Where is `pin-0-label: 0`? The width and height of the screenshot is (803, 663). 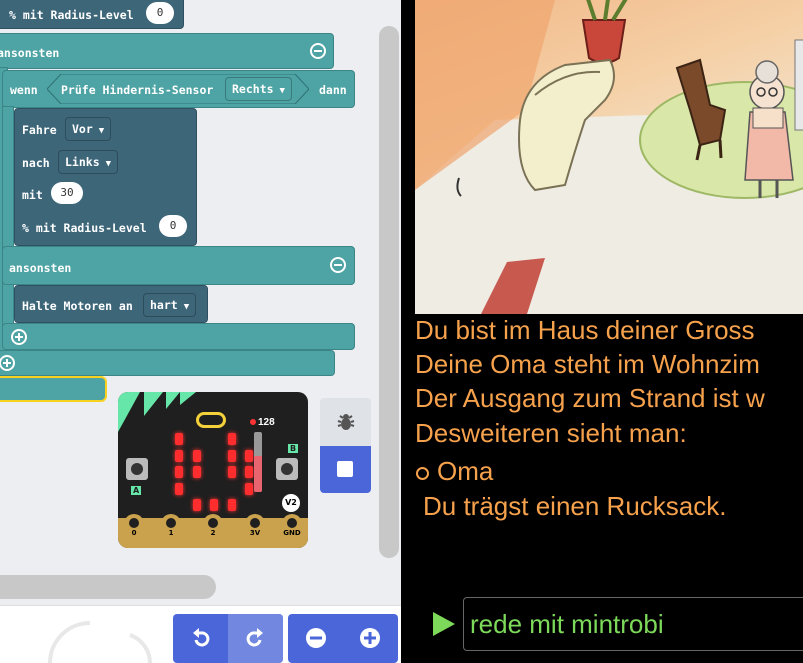
pin-0-label: 0 is located at coordinates (134, 533).